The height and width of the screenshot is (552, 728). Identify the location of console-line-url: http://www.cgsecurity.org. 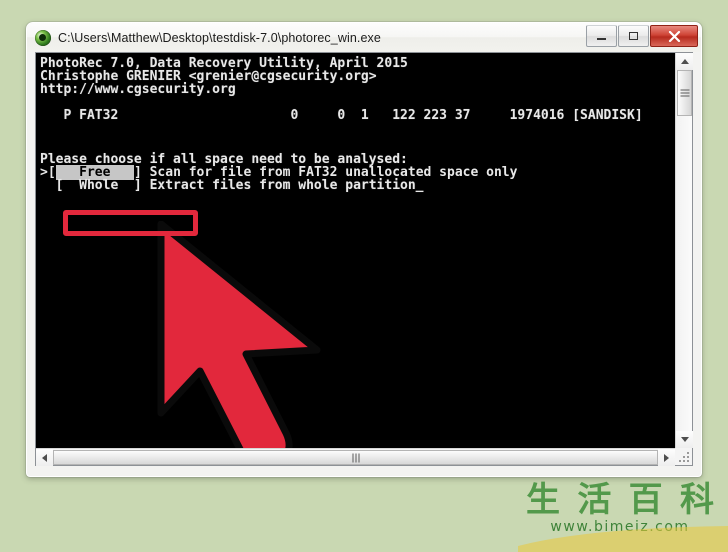
(138, 89).